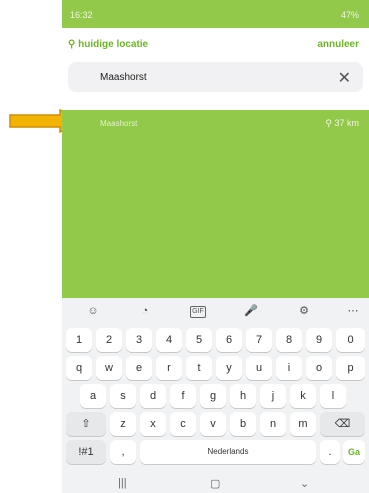 The height and width of the screenshot is (493, 369). Describe the element at coordinates (213, 396) in the screenshot. I see `key-g: g` at that location.